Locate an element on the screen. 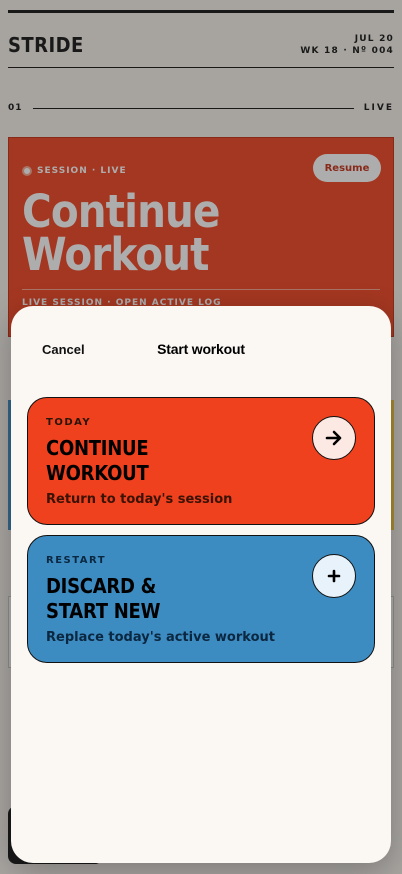 The width and height of the screenshot is (402, 874). option-title: CONTINUE WORKOUT is located at coordinates (97, 461).